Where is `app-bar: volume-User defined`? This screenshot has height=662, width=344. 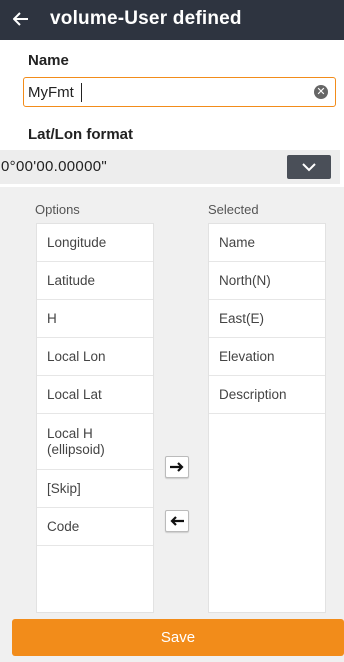 app-bar: volume-User defined is located at coordinates (172, 20).